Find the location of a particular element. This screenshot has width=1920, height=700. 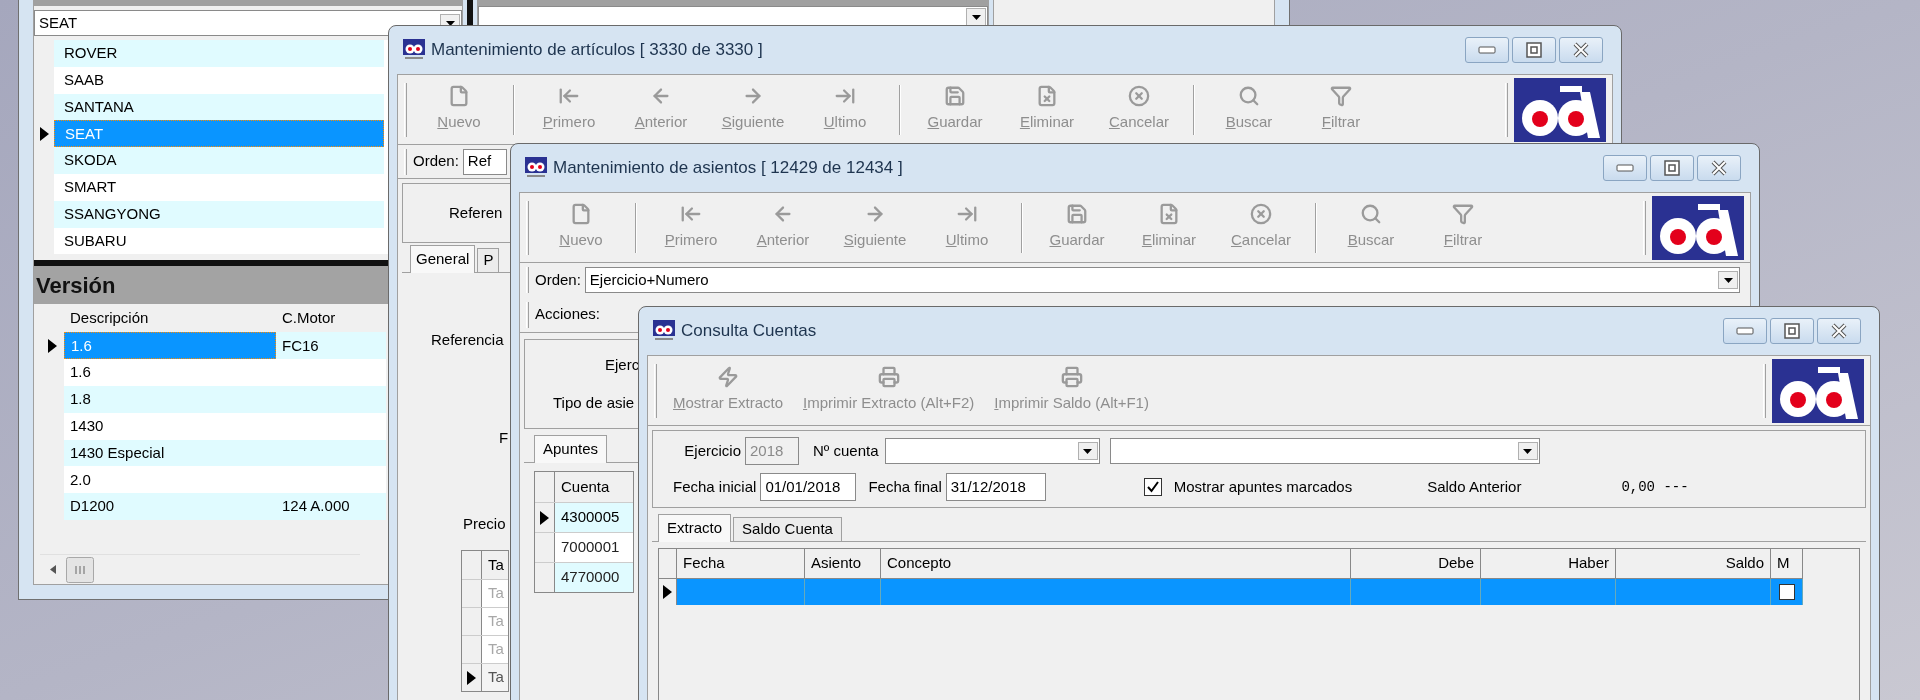

brand-dropdown: SEAT is located at coordinates (248, 23).